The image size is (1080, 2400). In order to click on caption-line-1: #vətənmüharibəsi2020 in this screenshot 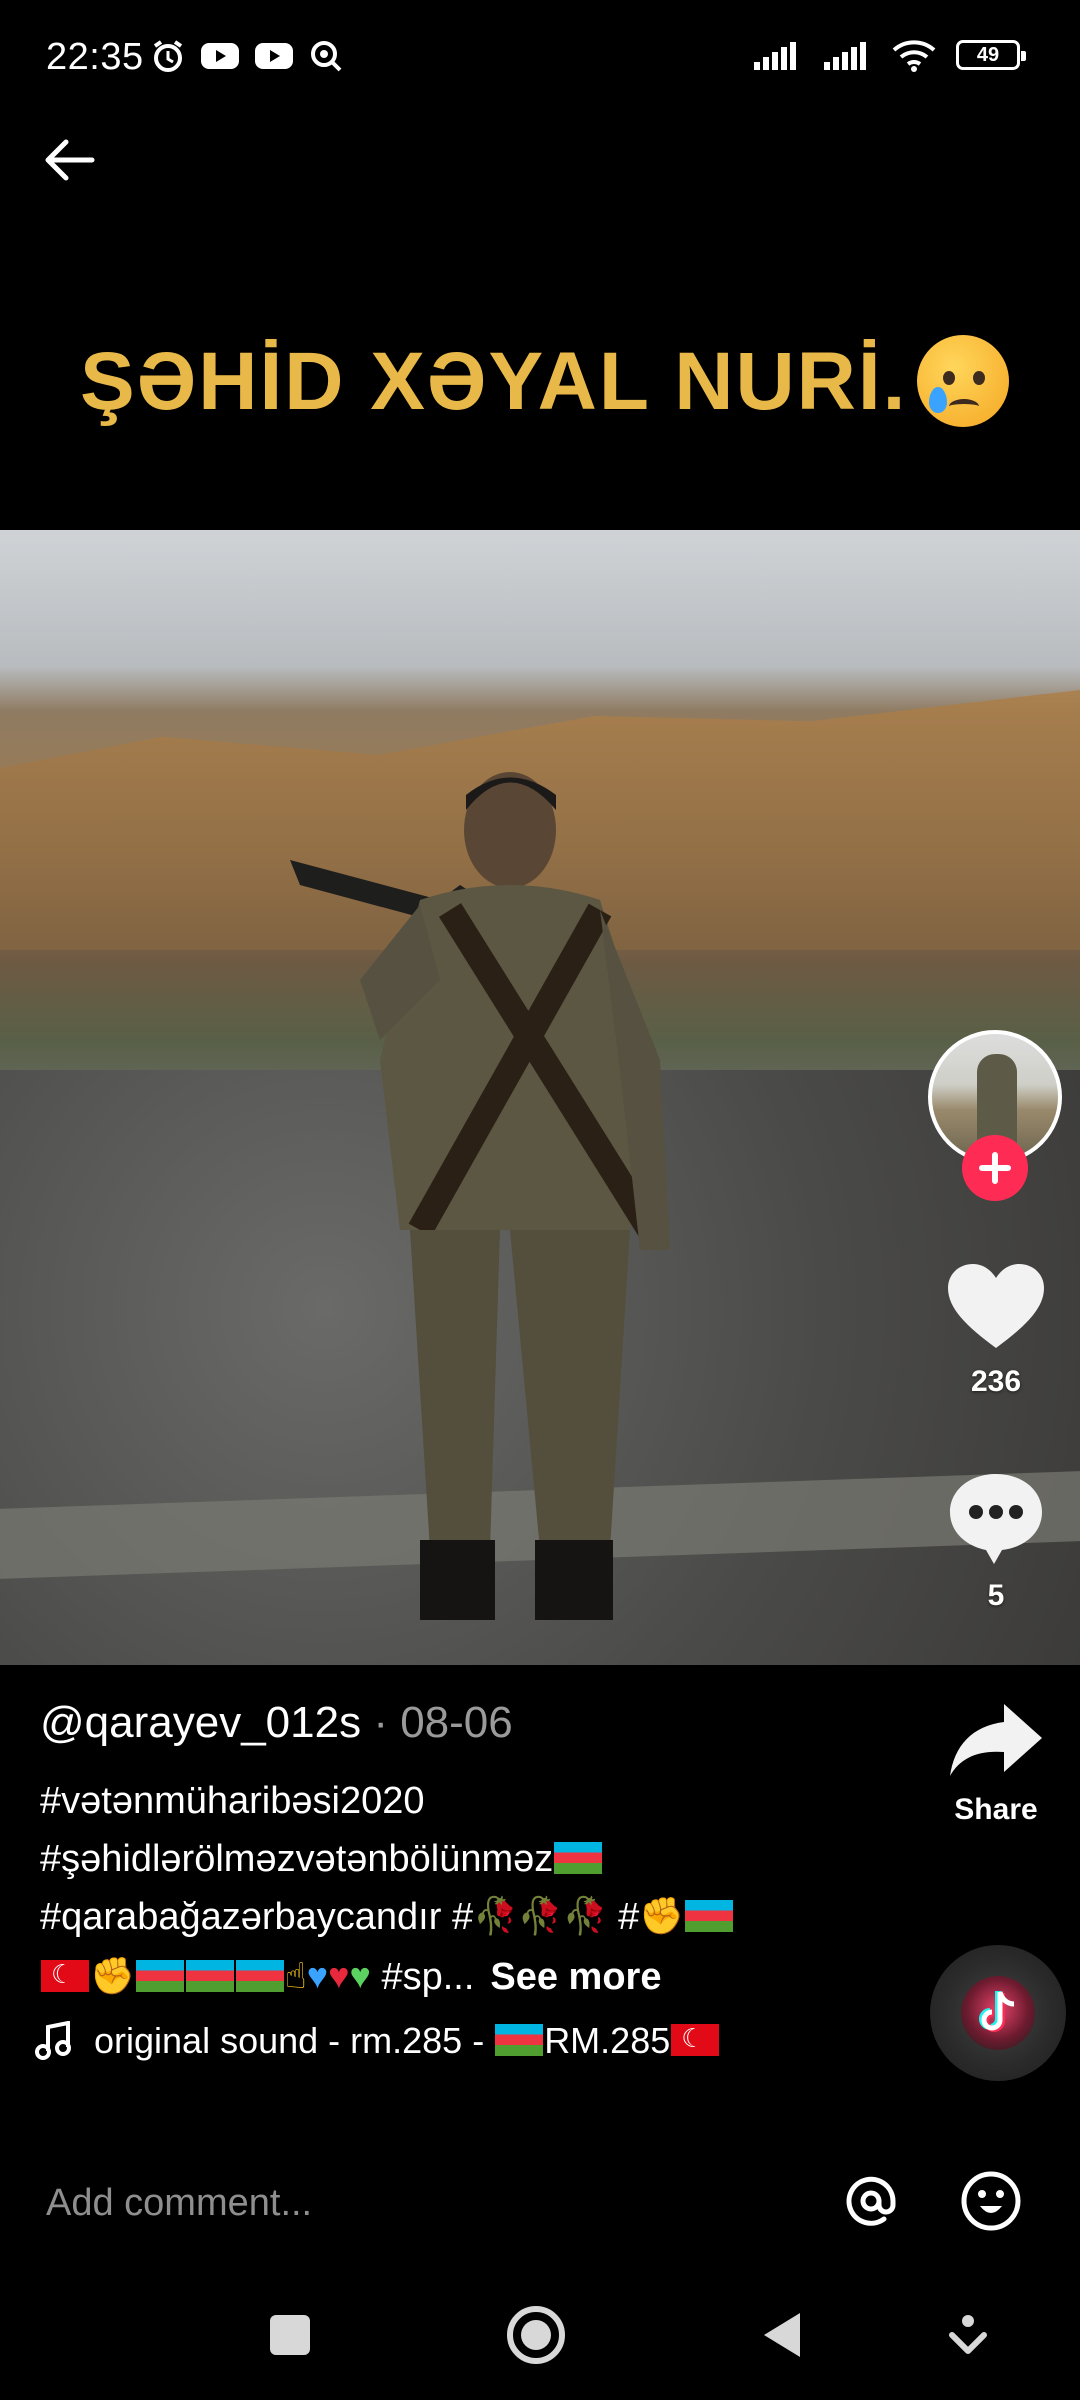, I will do `click(440, 1801)`.